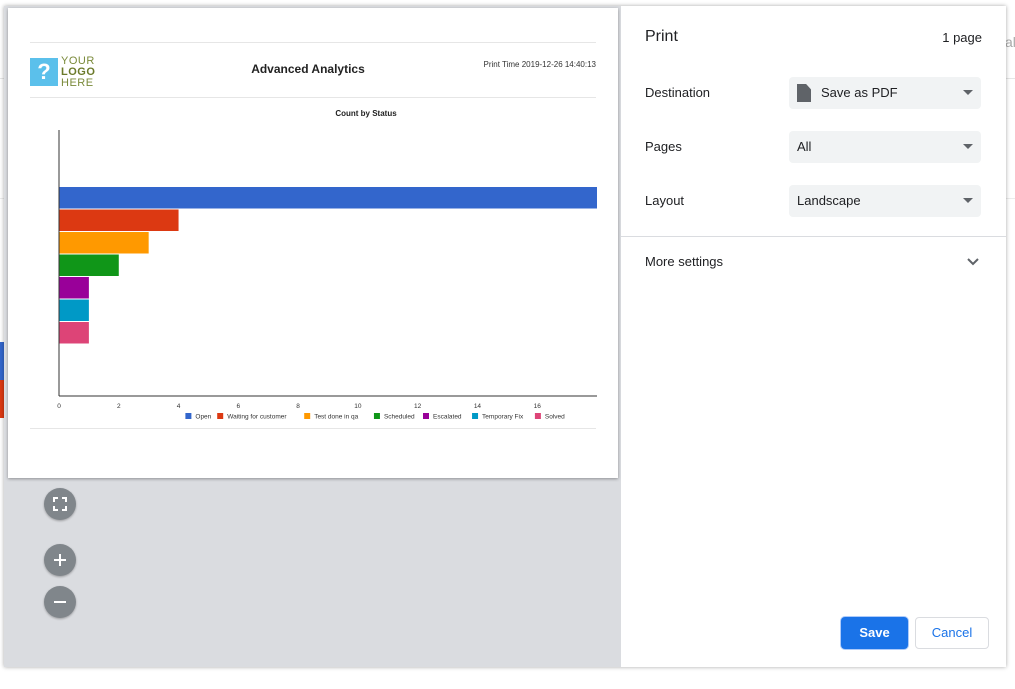 The width and height of the screenshot is (1015, 689). I want to click on zoom-out-button, so click(60, 602).